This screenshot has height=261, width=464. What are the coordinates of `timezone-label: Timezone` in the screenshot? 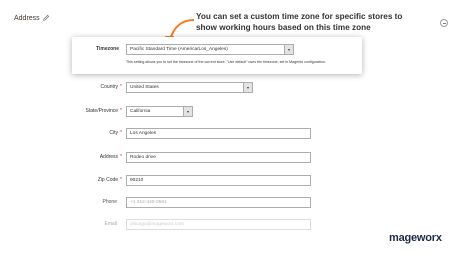 It's located at (107, 49).